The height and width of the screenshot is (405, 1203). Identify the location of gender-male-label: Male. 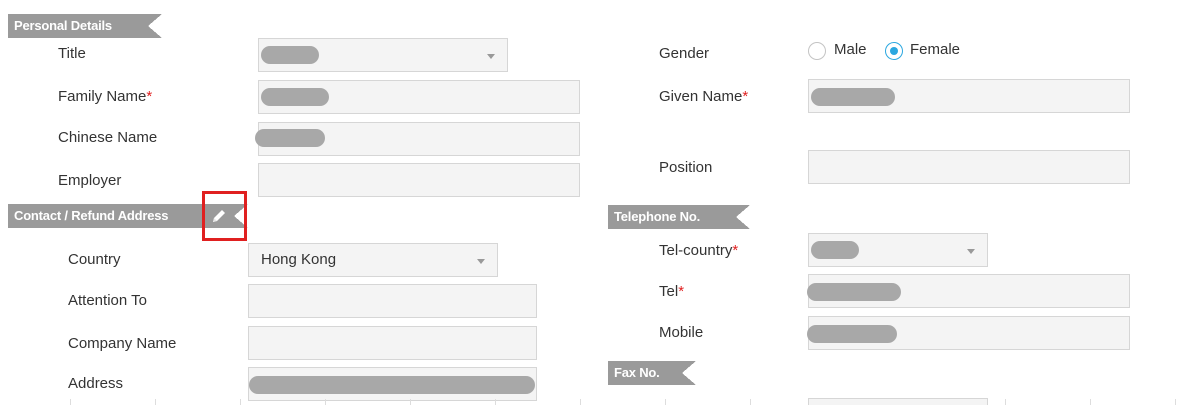
(850, 50).